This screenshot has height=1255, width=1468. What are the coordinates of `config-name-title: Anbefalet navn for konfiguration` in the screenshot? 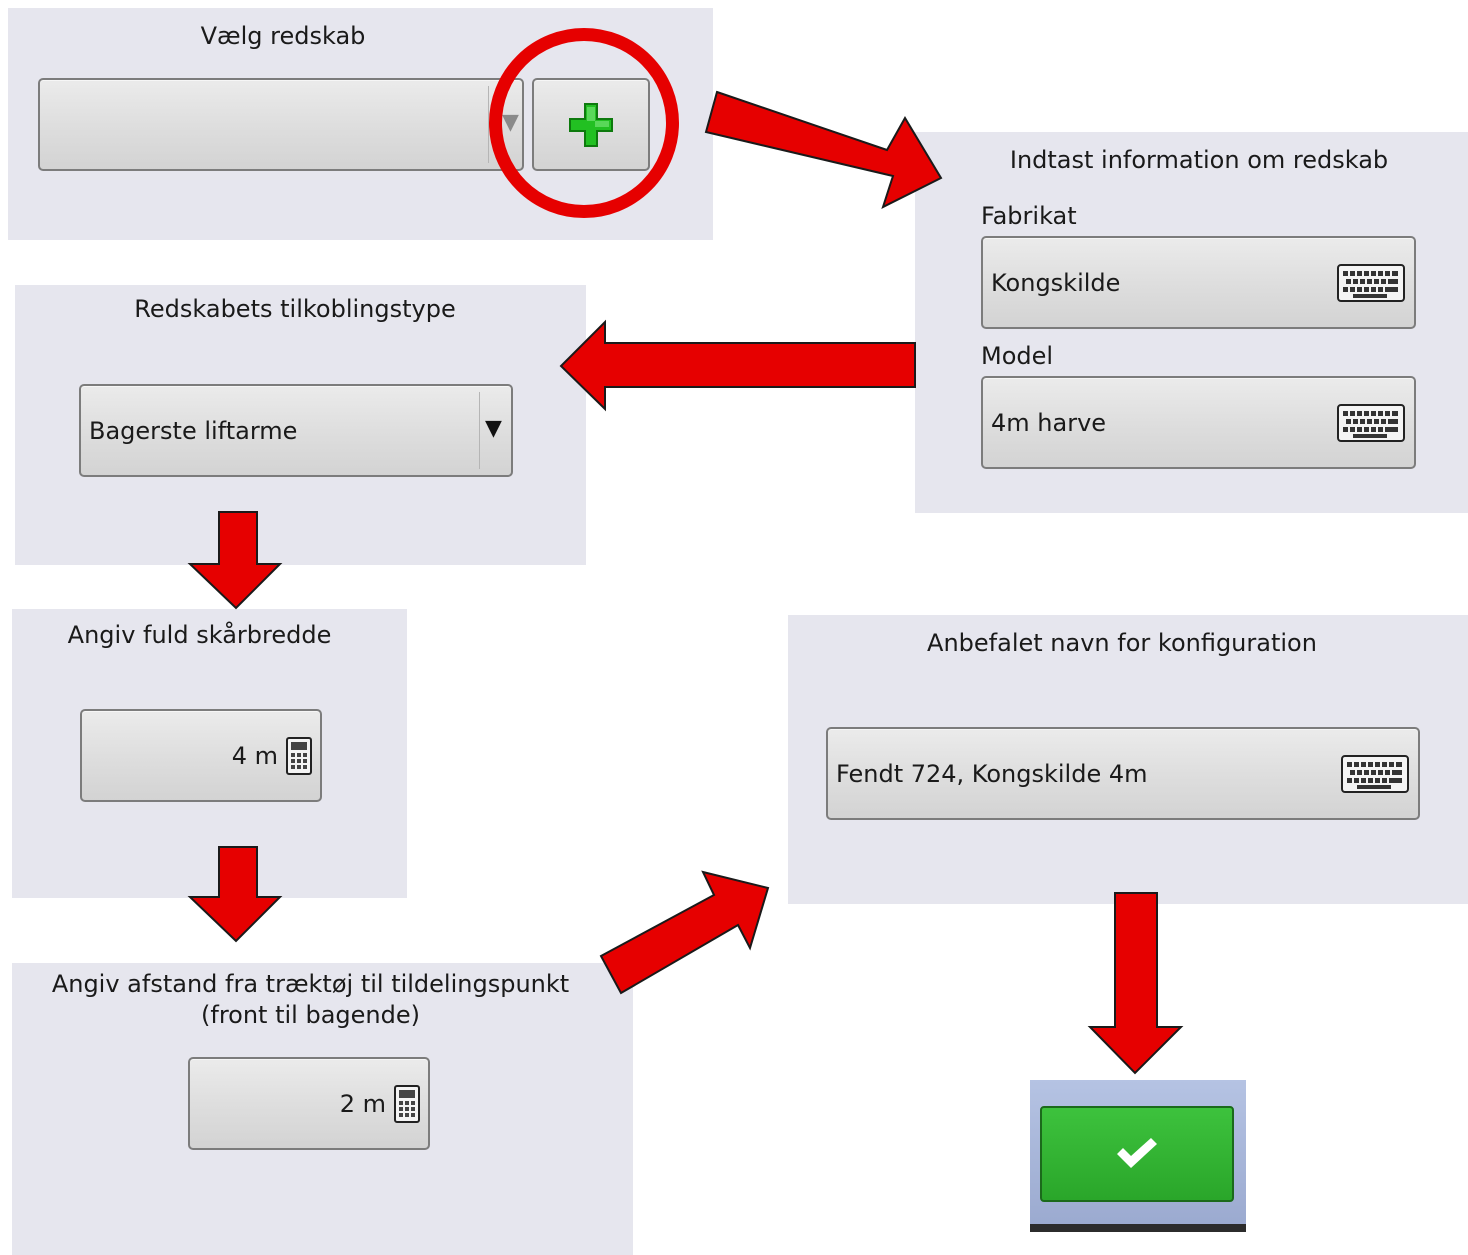 It's located at (1122, 643).